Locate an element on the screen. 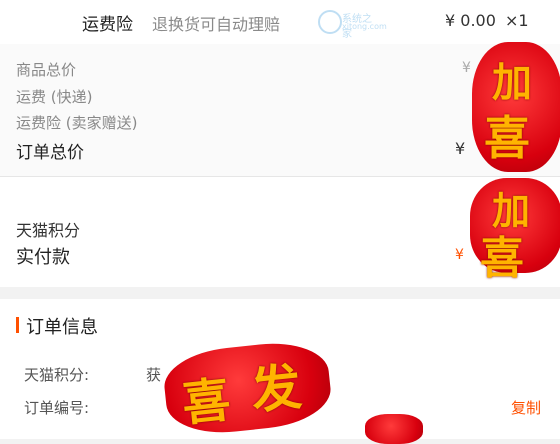 The image size is (560, 444). sticker-middle: 加 喜 is located at coordinates (515, 231).